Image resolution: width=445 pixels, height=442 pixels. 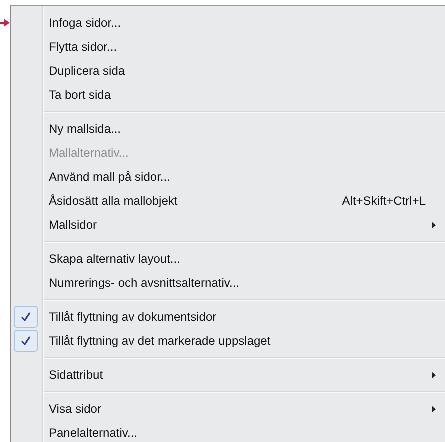 I want to click on pointer-arrow-icon, so click(x=5, y=23).